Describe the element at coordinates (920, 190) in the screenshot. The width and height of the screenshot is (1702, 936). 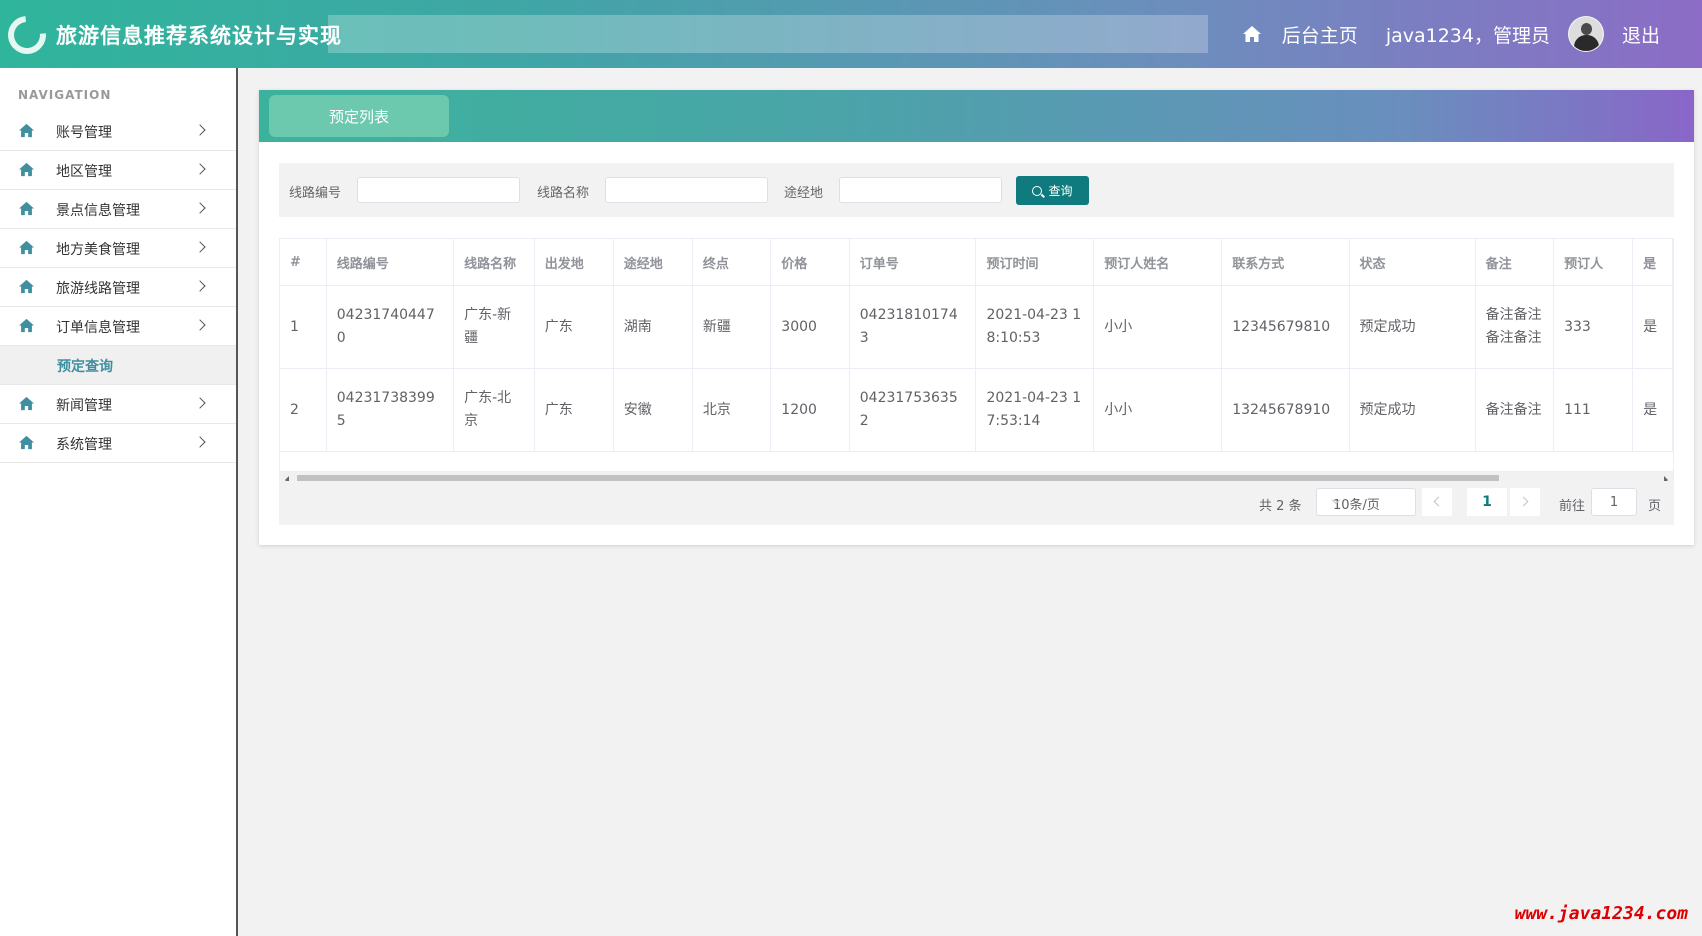
I see `via-input` at that location.